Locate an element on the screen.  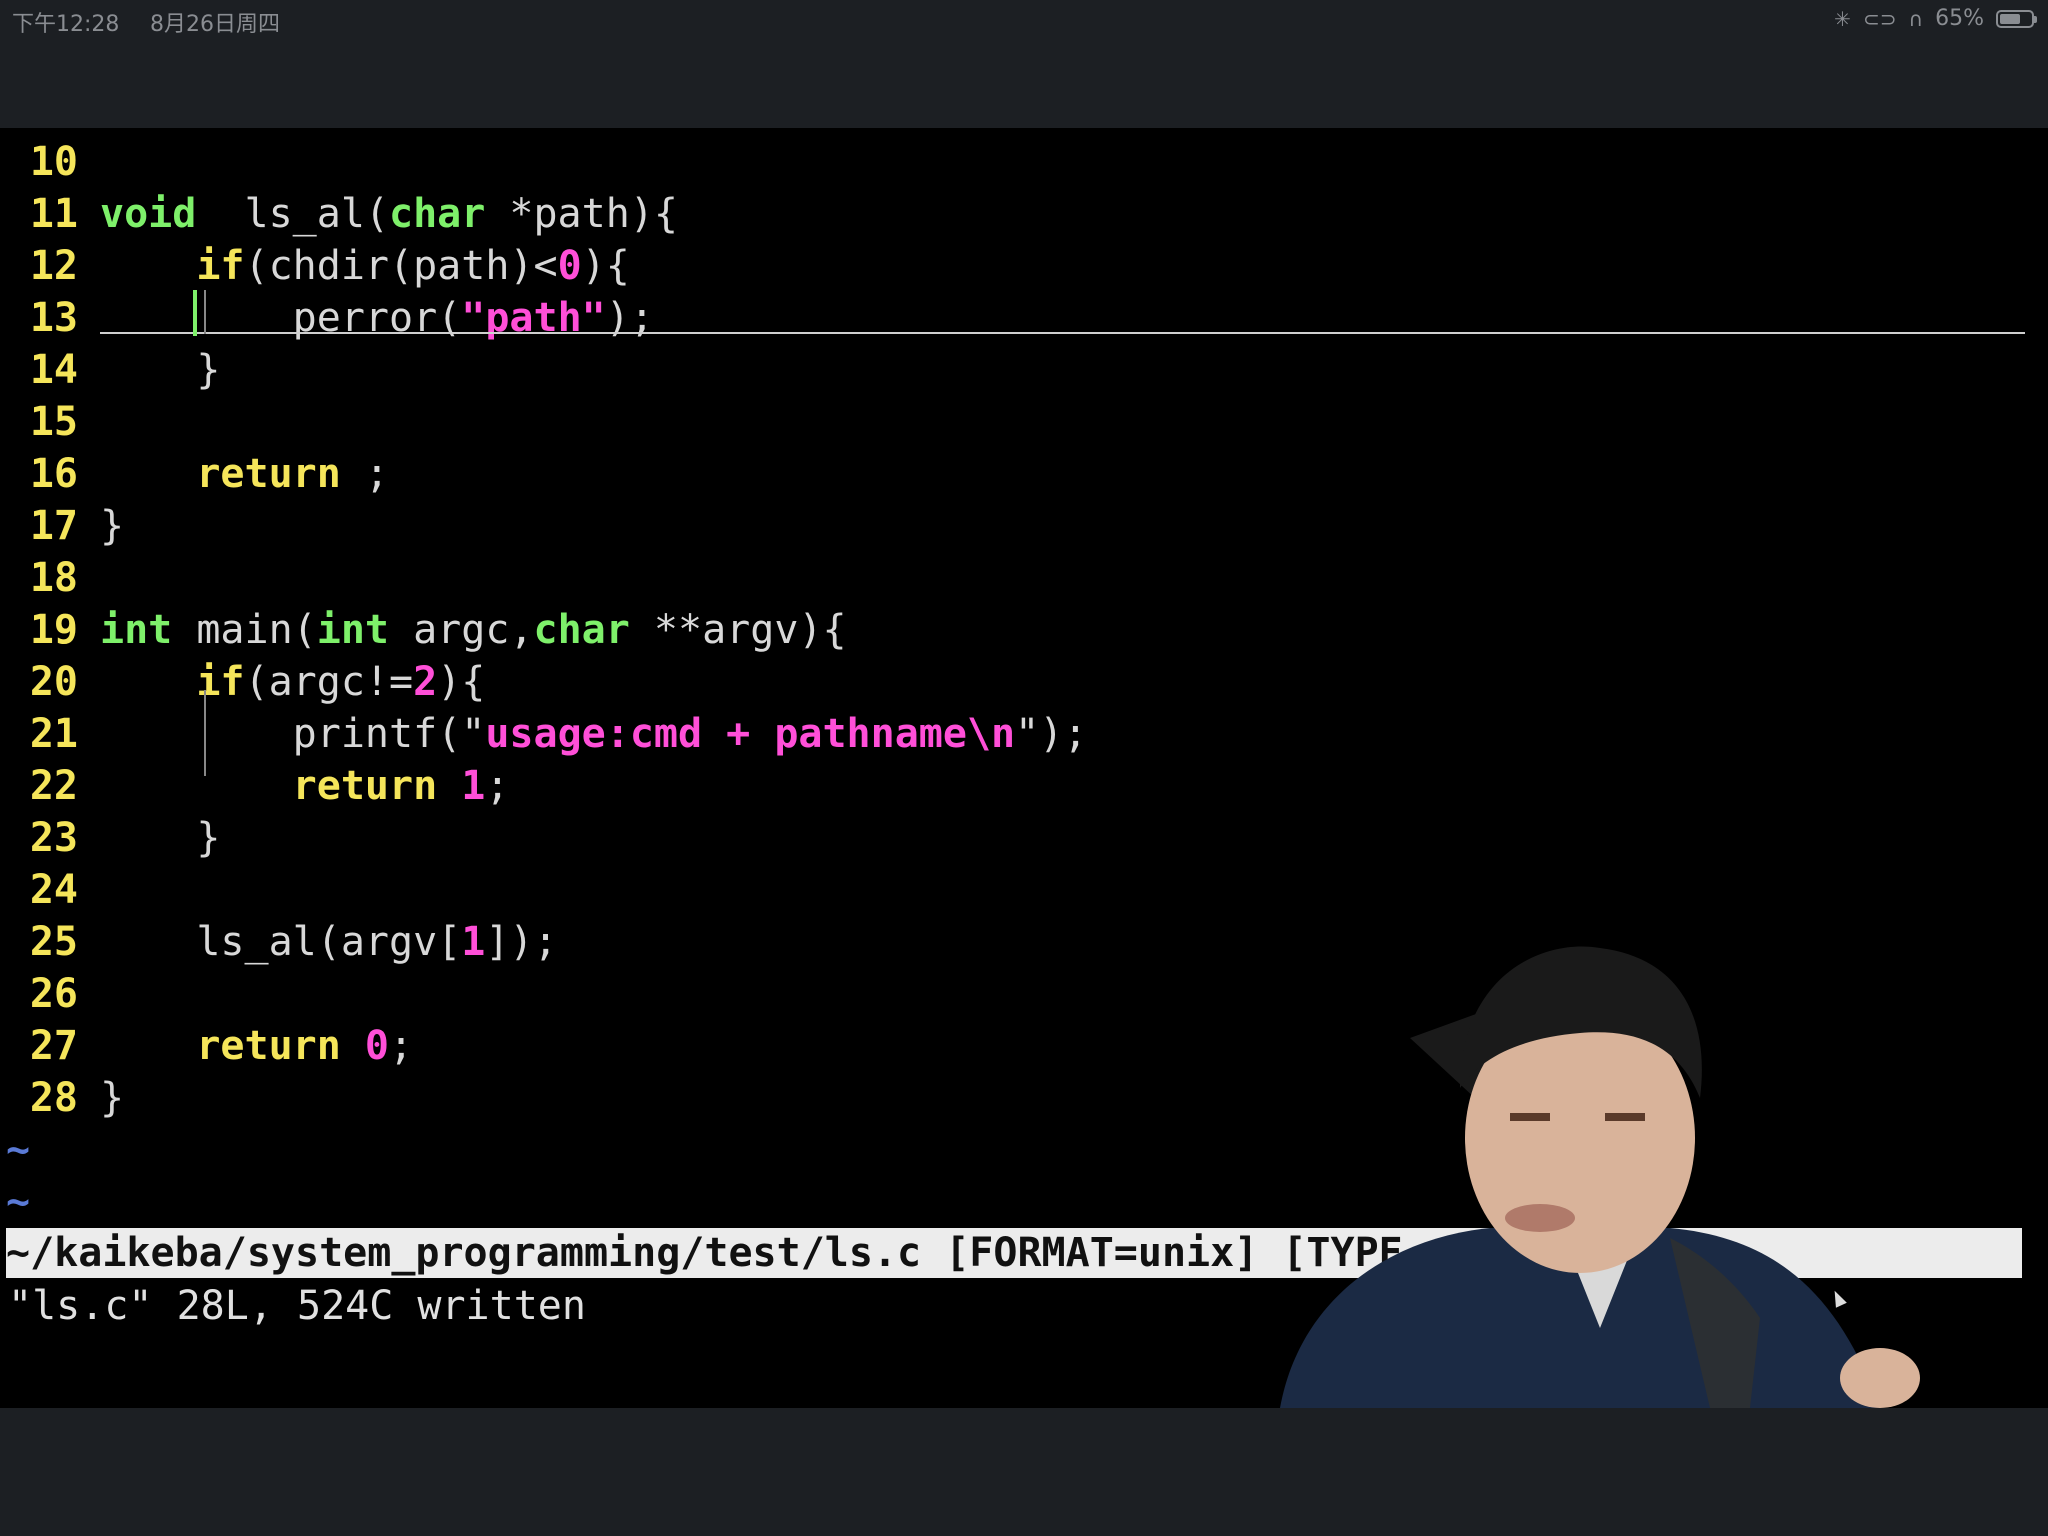
code-token: **argv){ is located at coordinates (738, 630).